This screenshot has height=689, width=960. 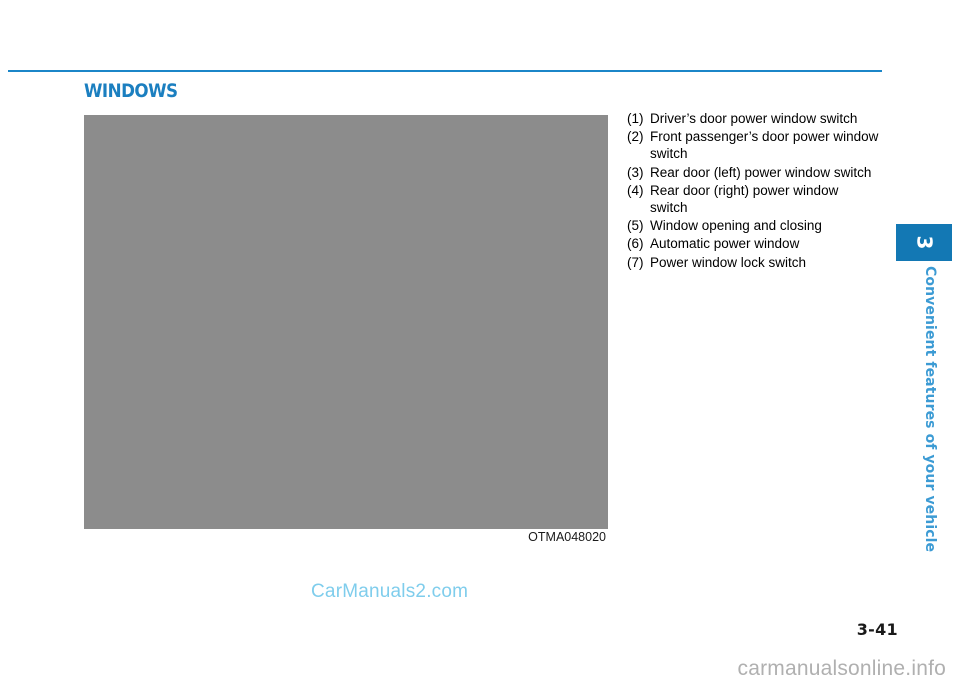 I want to click on list-item: (7) Power window lock switch, so click(x=753, y=262).